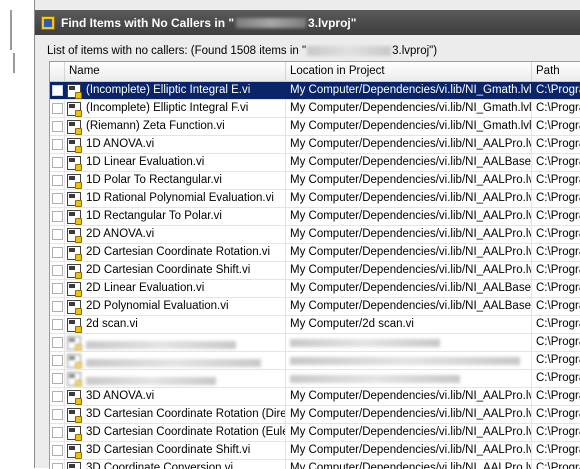 This screenshot has height=469, width=580. What do you see at coordinates (409, 71) in the screenshot?
I see `header-location: Location in Project` at bounding box center [409, 71].